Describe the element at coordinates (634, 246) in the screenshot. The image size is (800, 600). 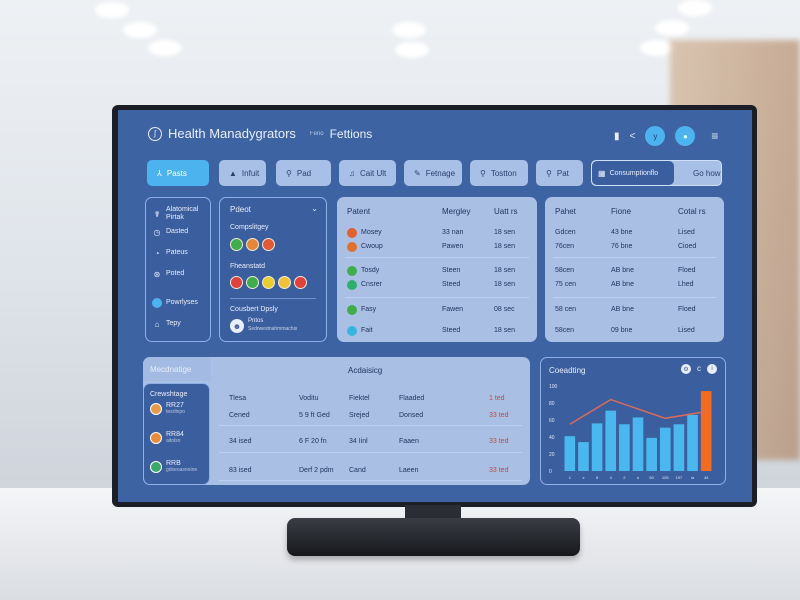
I see `table-row: 76cen 76 bne Cioed` at that location.